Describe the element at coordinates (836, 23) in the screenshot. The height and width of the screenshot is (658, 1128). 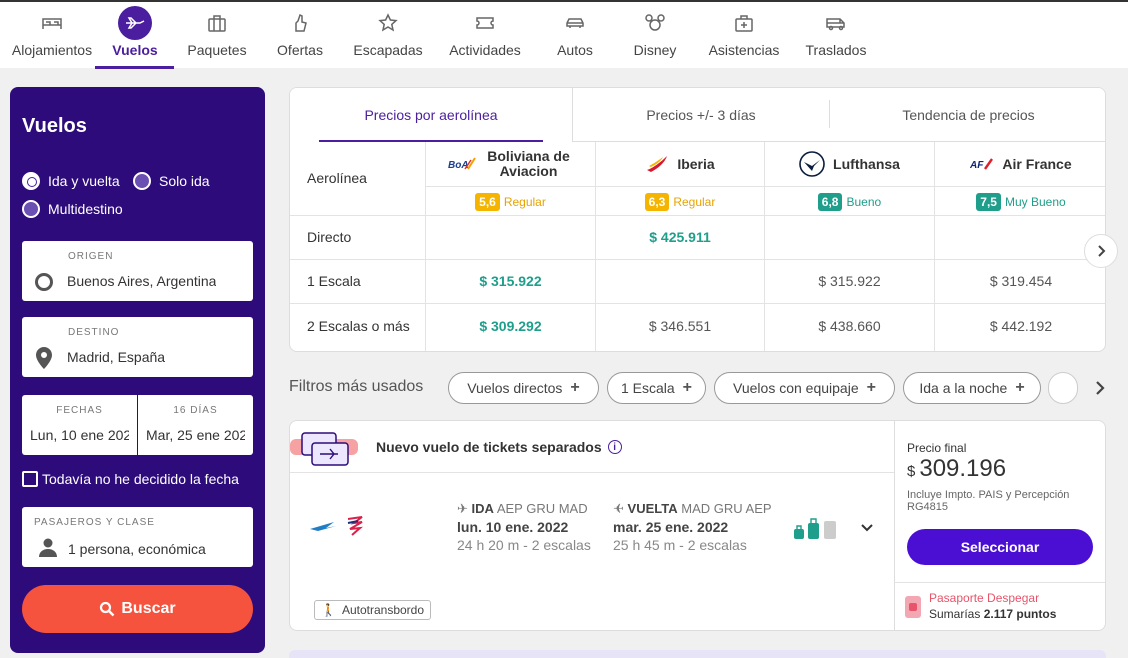
I see `shuttle-icon` at that location.